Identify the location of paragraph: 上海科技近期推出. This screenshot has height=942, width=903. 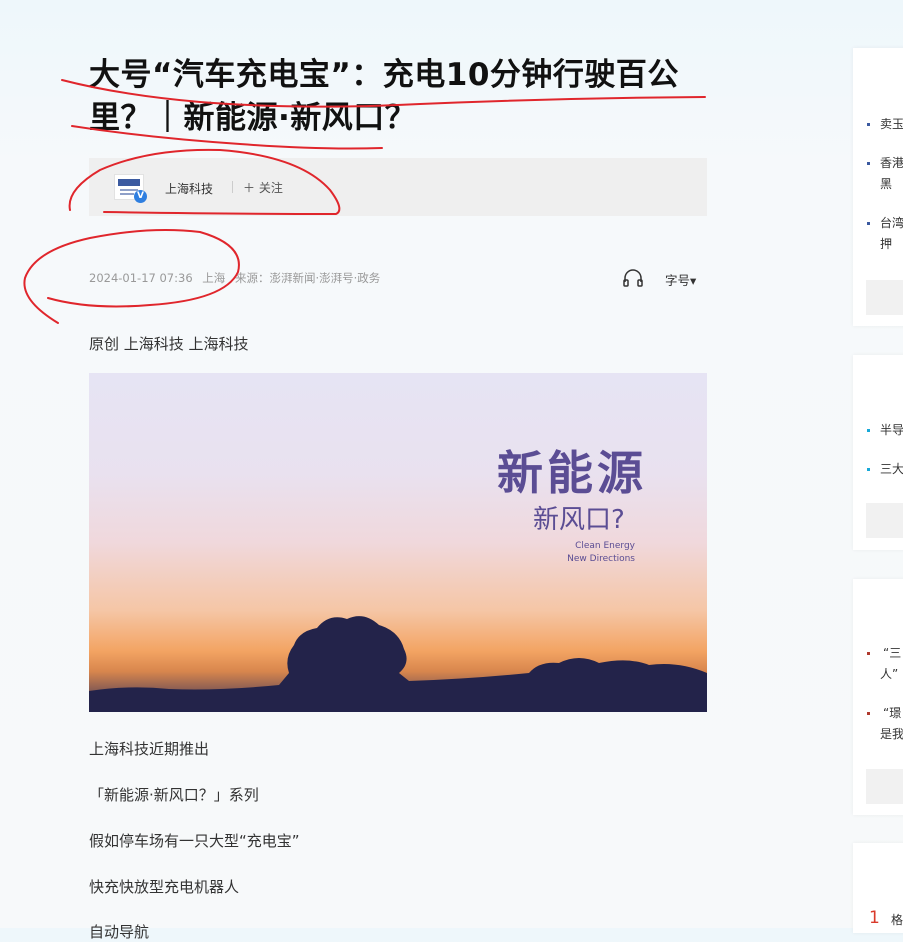
(149, 749).